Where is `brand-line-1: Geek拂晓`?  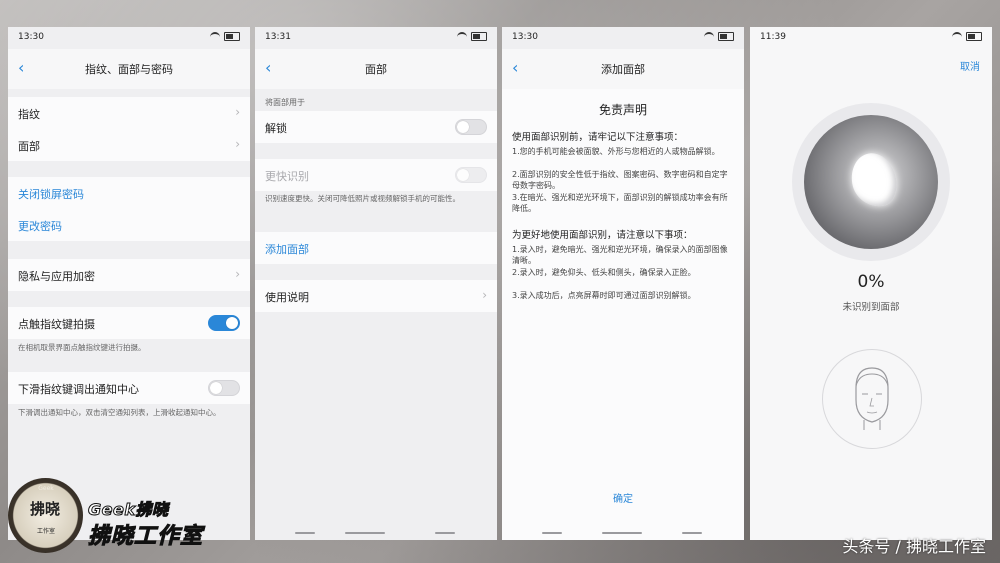
brand-line-1: Geek拂晓 is located at coordinates (128, 510).